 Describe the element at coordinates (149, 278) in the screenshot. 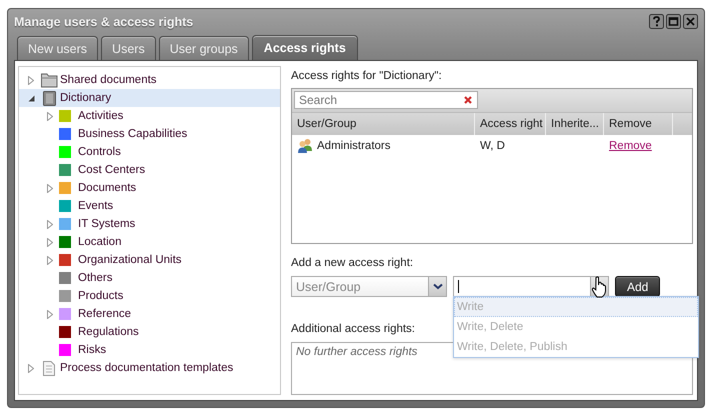

I see `tree-item: Others` at that location.